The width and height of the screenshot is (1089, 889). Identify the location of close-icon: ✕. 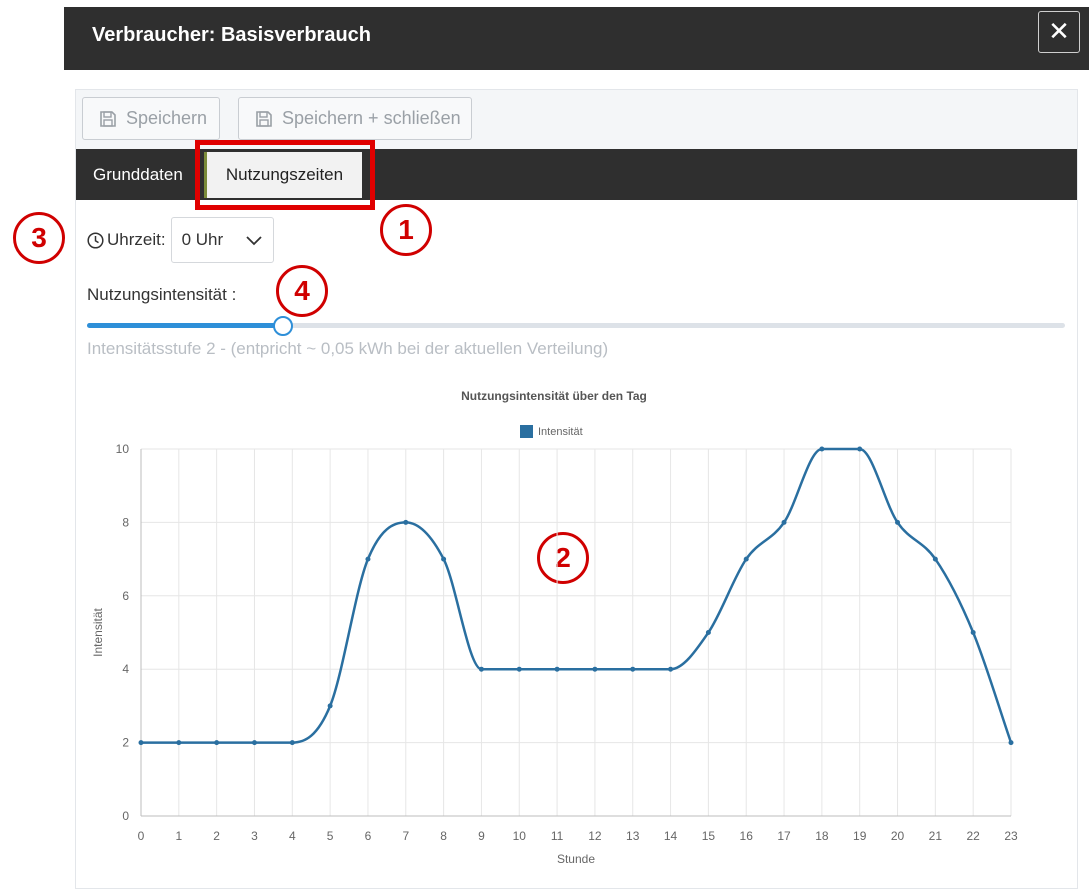
(1059, 31).